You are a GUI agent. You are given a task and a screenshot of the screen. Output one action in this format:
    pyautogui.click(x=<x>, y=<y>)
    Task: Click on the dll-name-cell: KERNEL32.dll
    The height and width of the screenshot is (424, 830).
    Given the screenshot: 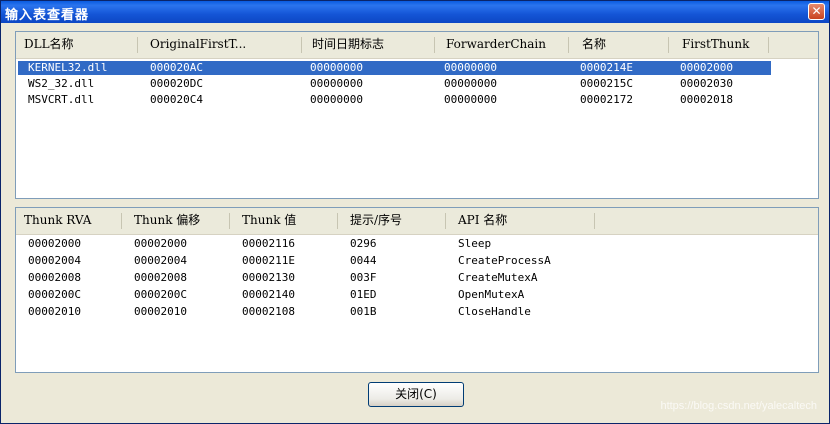 What is the action you would take?
    pyautogui.click(x=68, y=67)
    